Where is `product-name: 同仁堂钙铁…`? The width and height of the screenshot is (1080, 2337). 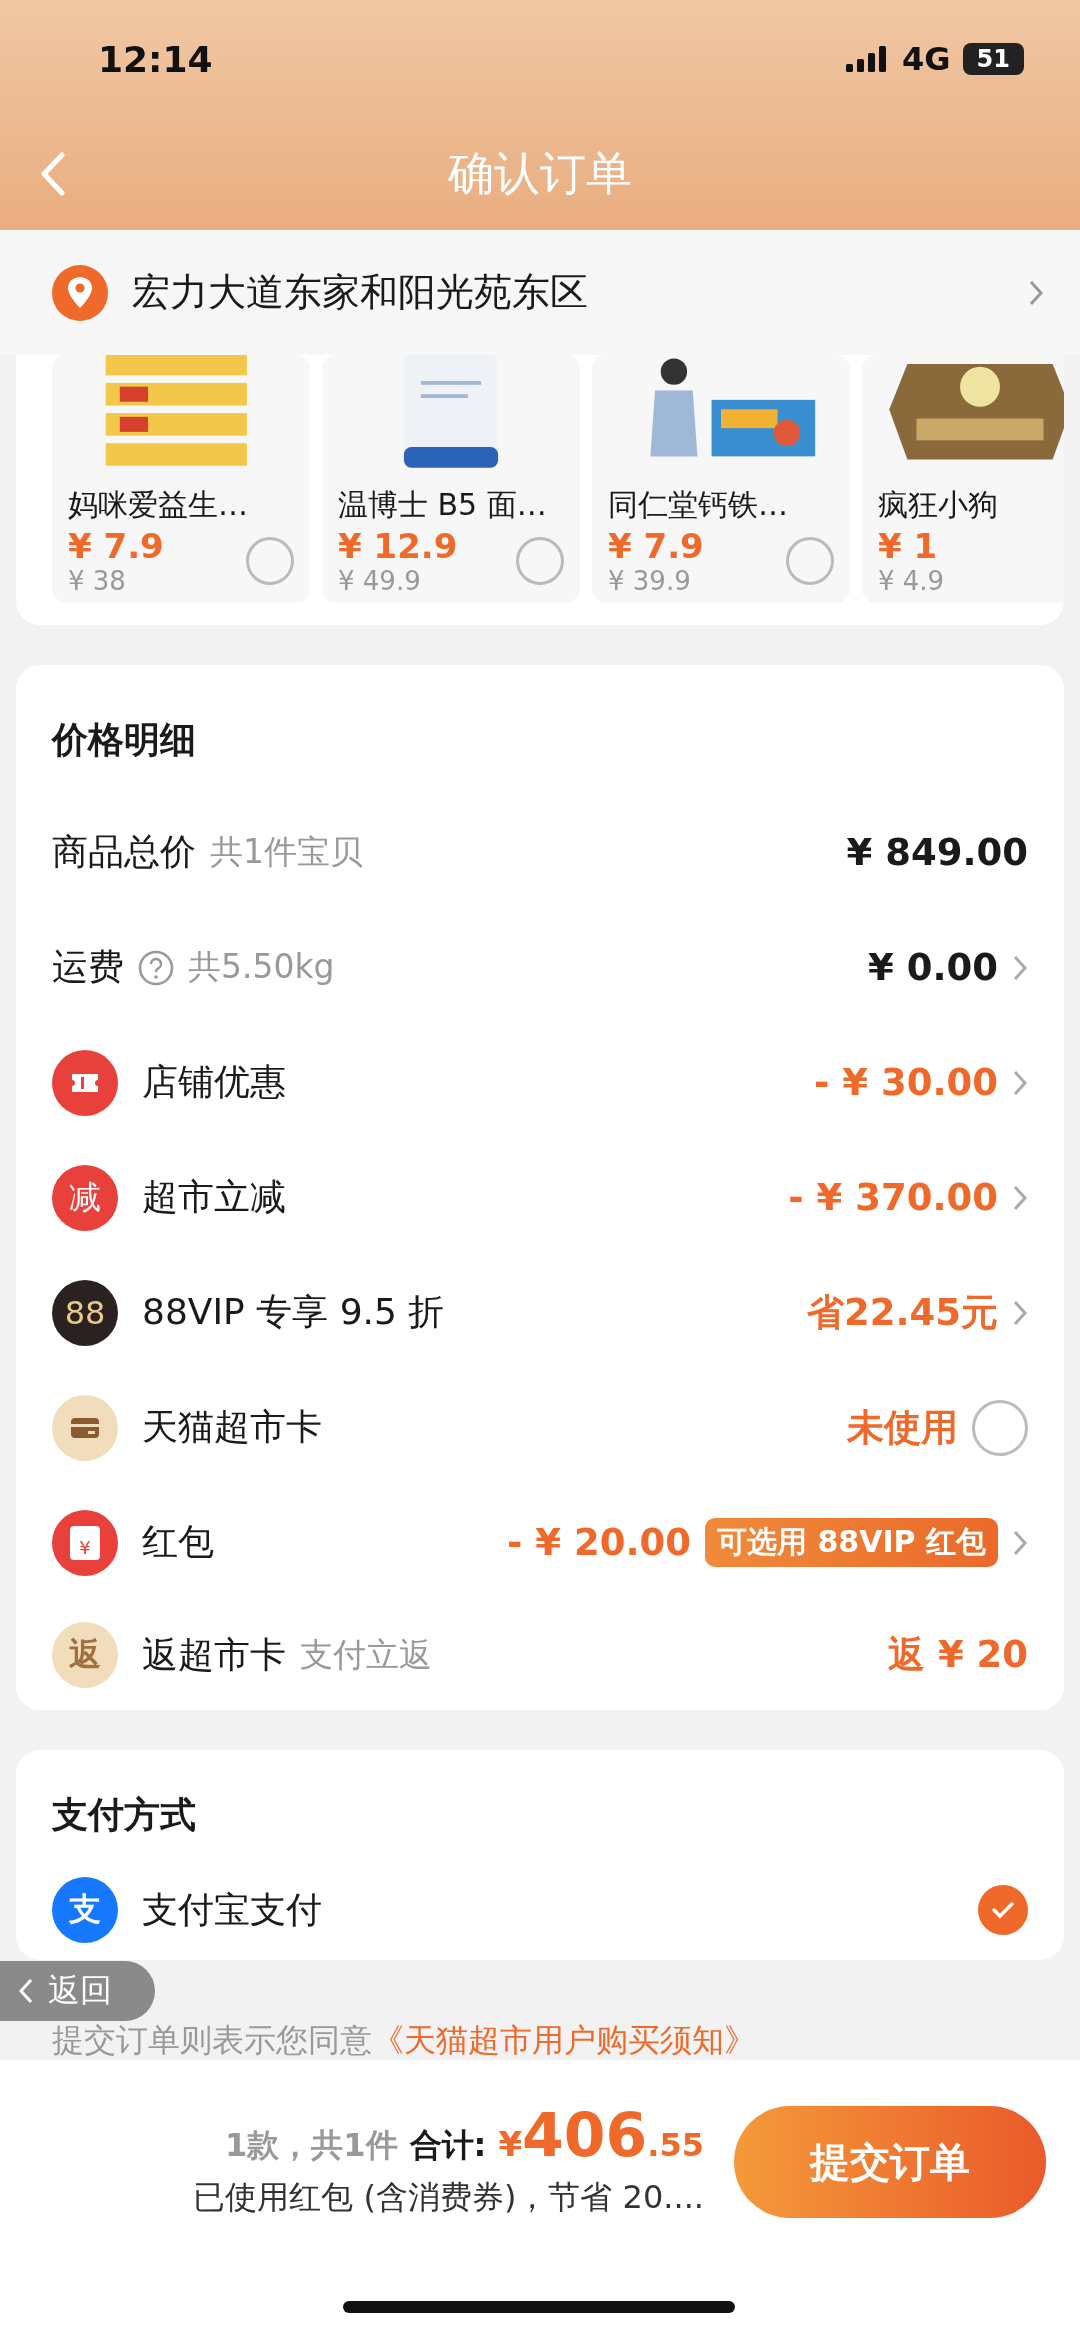 product-name: 同仁堂钙铁… is located at coordinates (698, 505).